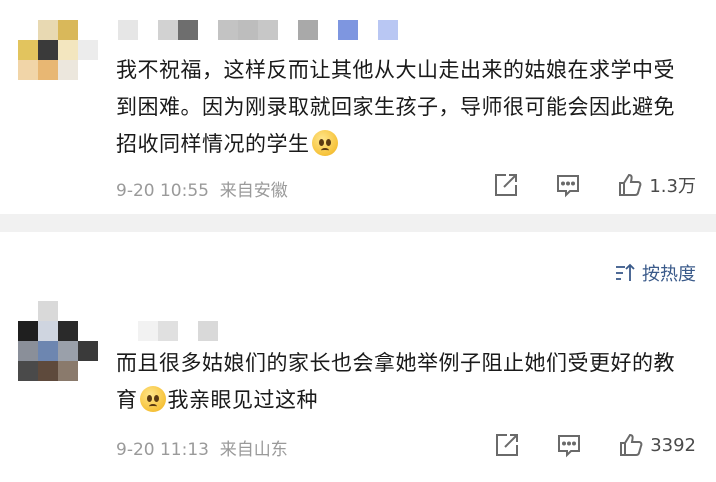 The height and width of the screenshot is (482, 716). Describe the element at coordinates (625, 272) in the screenshot. I see `sort-icon` at that location.